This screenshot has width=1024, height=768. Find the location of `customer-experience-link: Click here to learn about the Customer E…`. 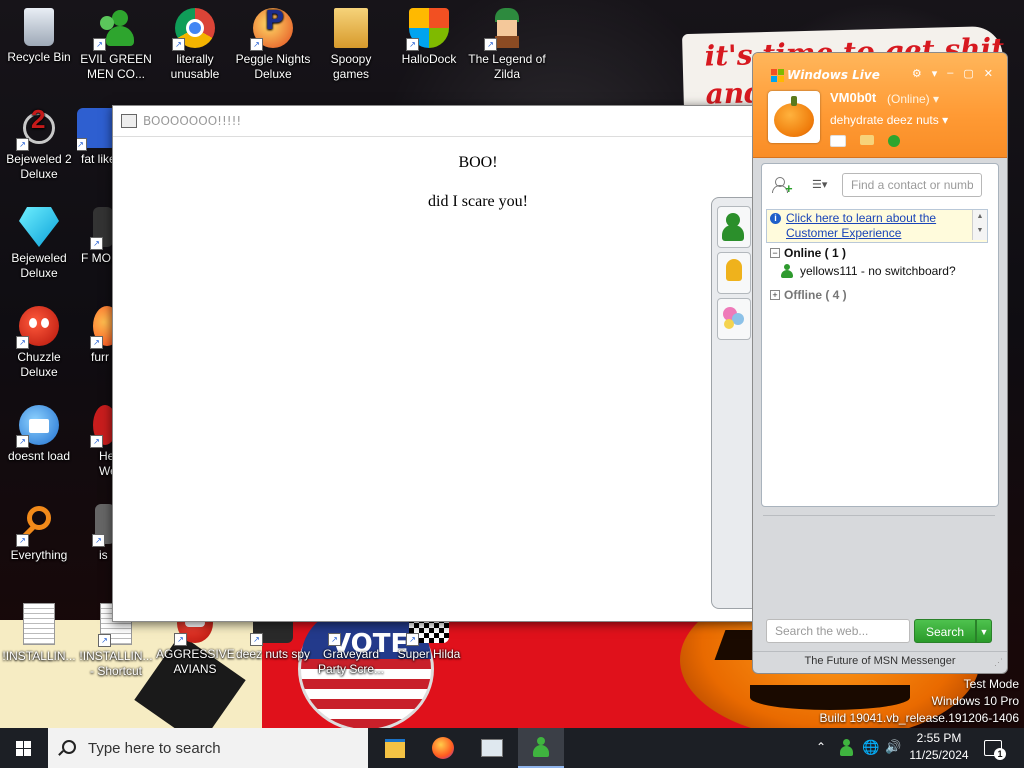

customer-experience-link: Click here to learn about the Customer E… is located at coordinates (873, 226).